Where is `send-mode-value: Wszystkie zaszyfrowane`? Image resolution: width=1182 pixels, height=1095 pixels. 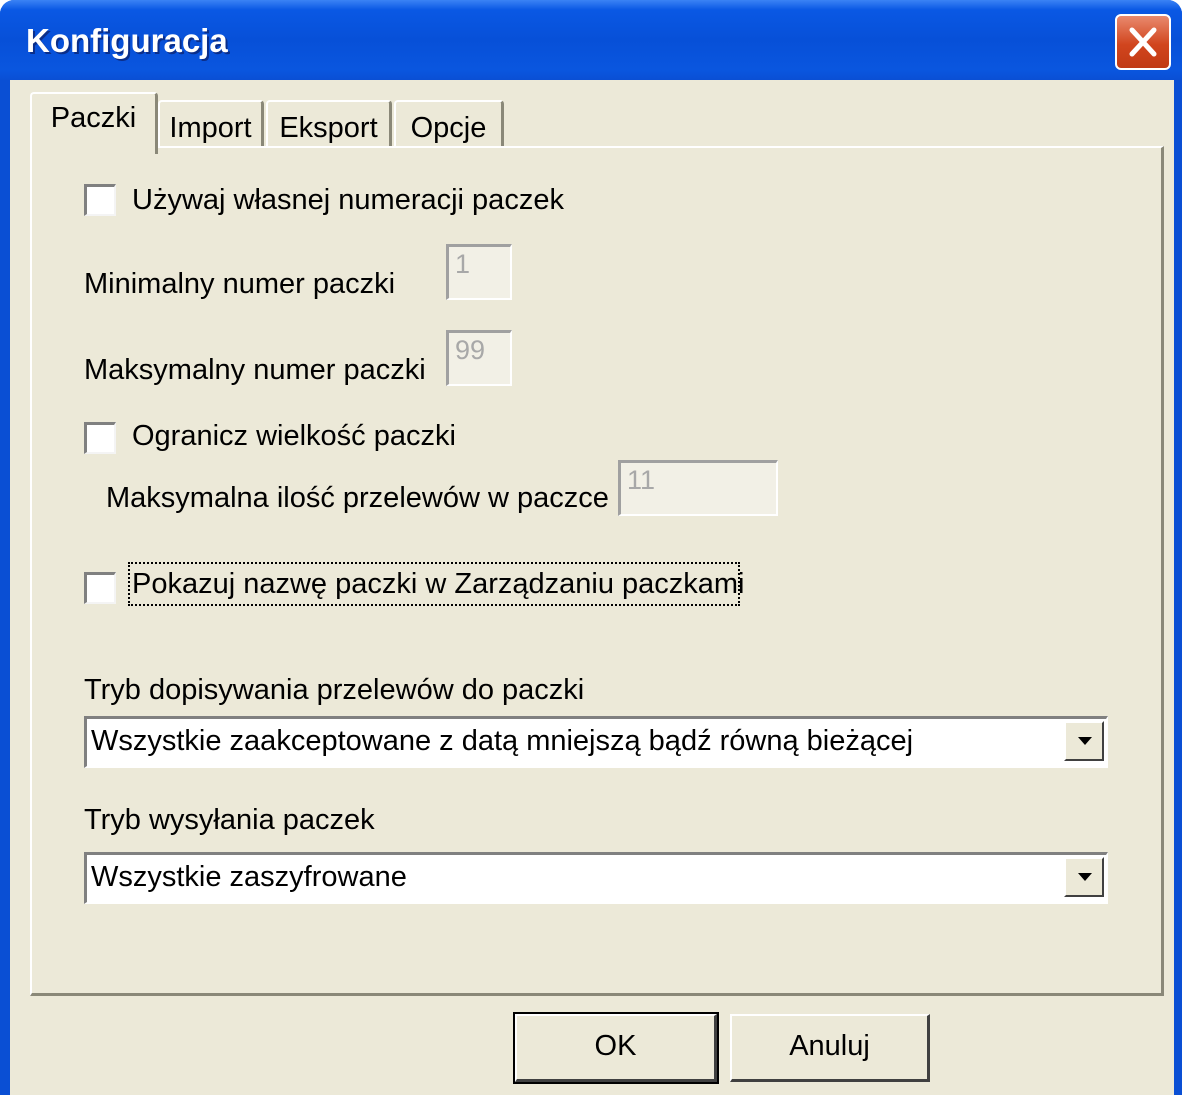
send-mode-value: Wszystkie zaszyfrowane is located at coordinates (249, 877).